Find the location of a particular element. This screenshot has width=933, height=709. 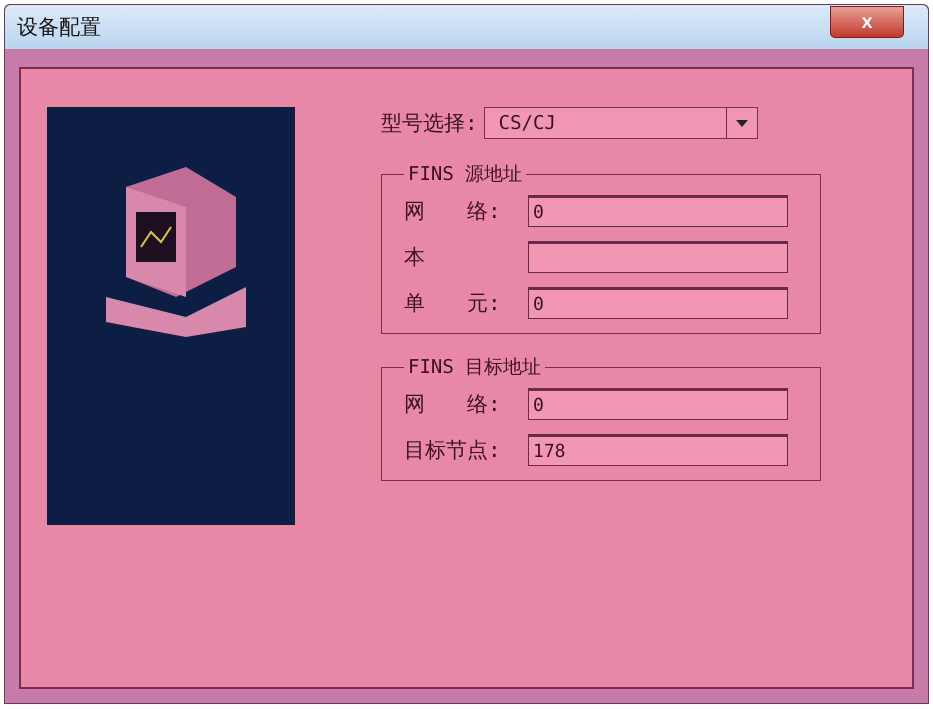

window-title: 设备配置 is located at coordinates (59, 27).